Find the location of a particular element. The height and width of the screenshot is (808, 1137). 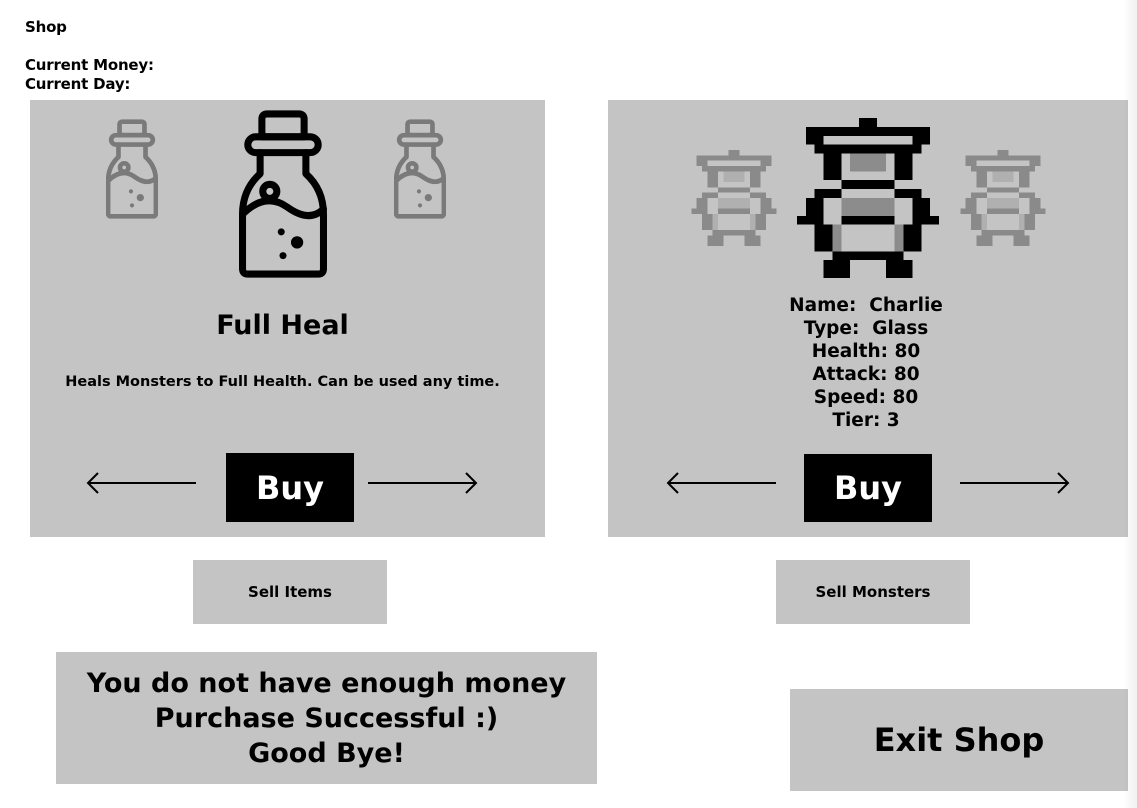

item-name: Full Heal is located at coordinates (282, 325).